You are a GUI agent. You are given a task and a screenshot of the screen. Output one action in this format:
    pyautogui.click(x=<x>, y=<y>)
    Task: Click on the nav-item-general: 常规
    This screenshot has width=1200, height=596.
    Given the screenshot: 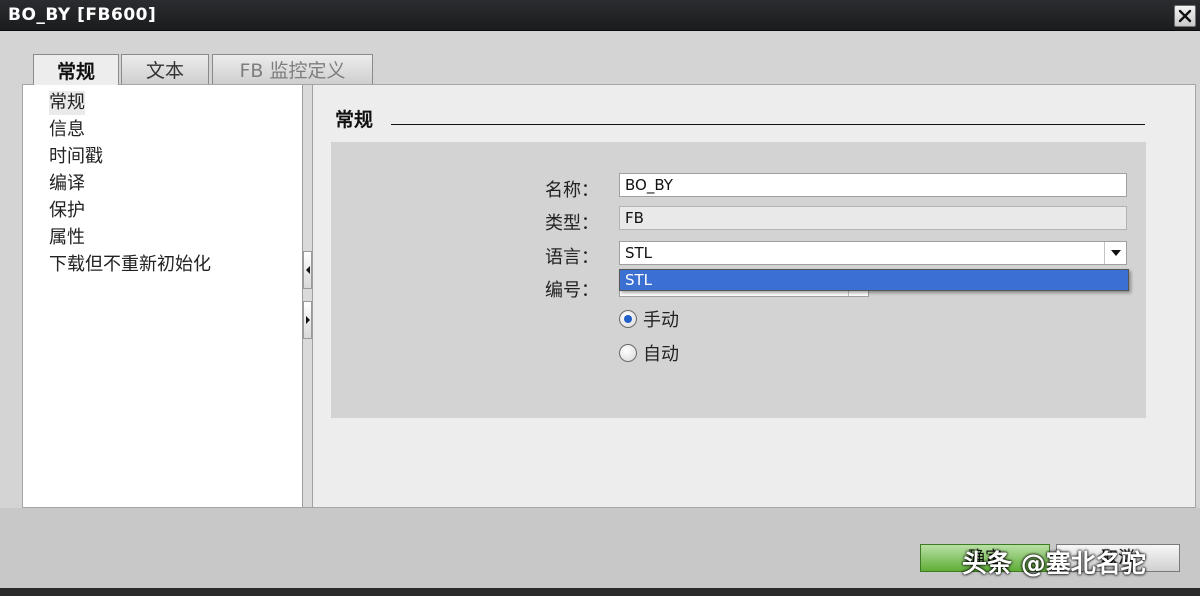 What is the action you would take?
    pyautogui.click(x=67, y=103)
    